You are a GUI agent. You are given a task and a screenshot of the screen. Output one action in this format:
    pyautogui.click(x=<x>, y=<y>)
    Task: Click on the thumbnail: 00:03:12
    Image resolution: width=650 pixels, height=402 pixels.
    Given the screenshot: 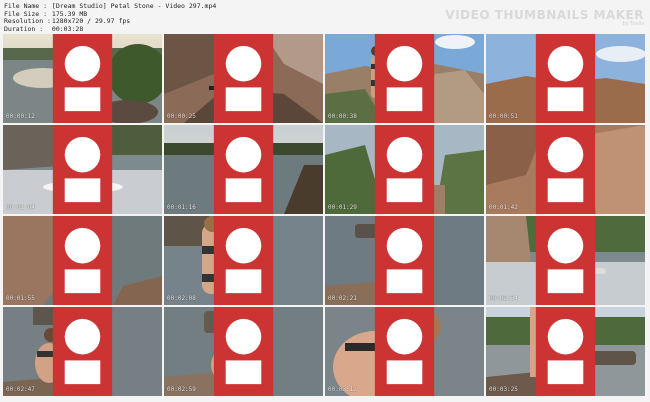 What is the action you would take?
    pyautogui.click(x=404, y=351)
    